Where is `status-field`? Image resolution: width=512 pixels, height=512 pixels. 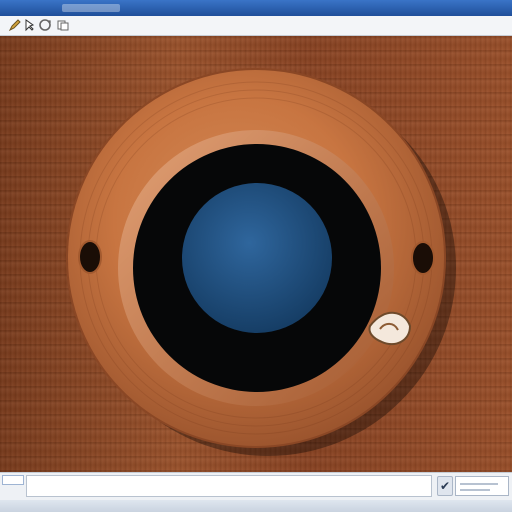 status-field is located at coordinates (229, 486).